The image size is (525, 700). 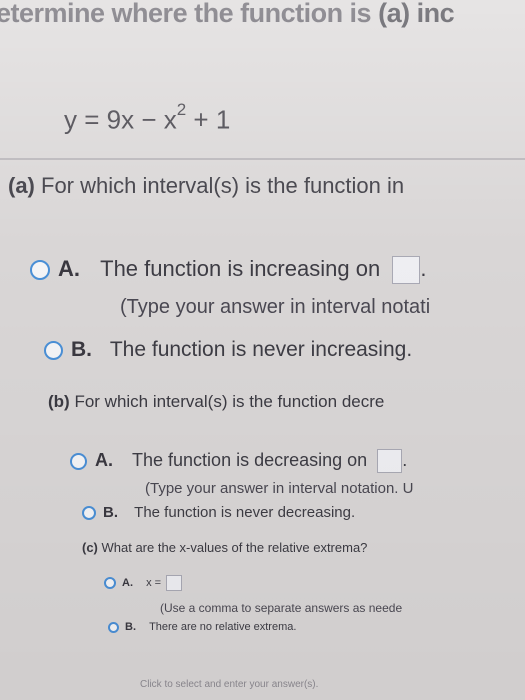 I want to click on part-b-option-a-radio, so click(x=78, y=461).